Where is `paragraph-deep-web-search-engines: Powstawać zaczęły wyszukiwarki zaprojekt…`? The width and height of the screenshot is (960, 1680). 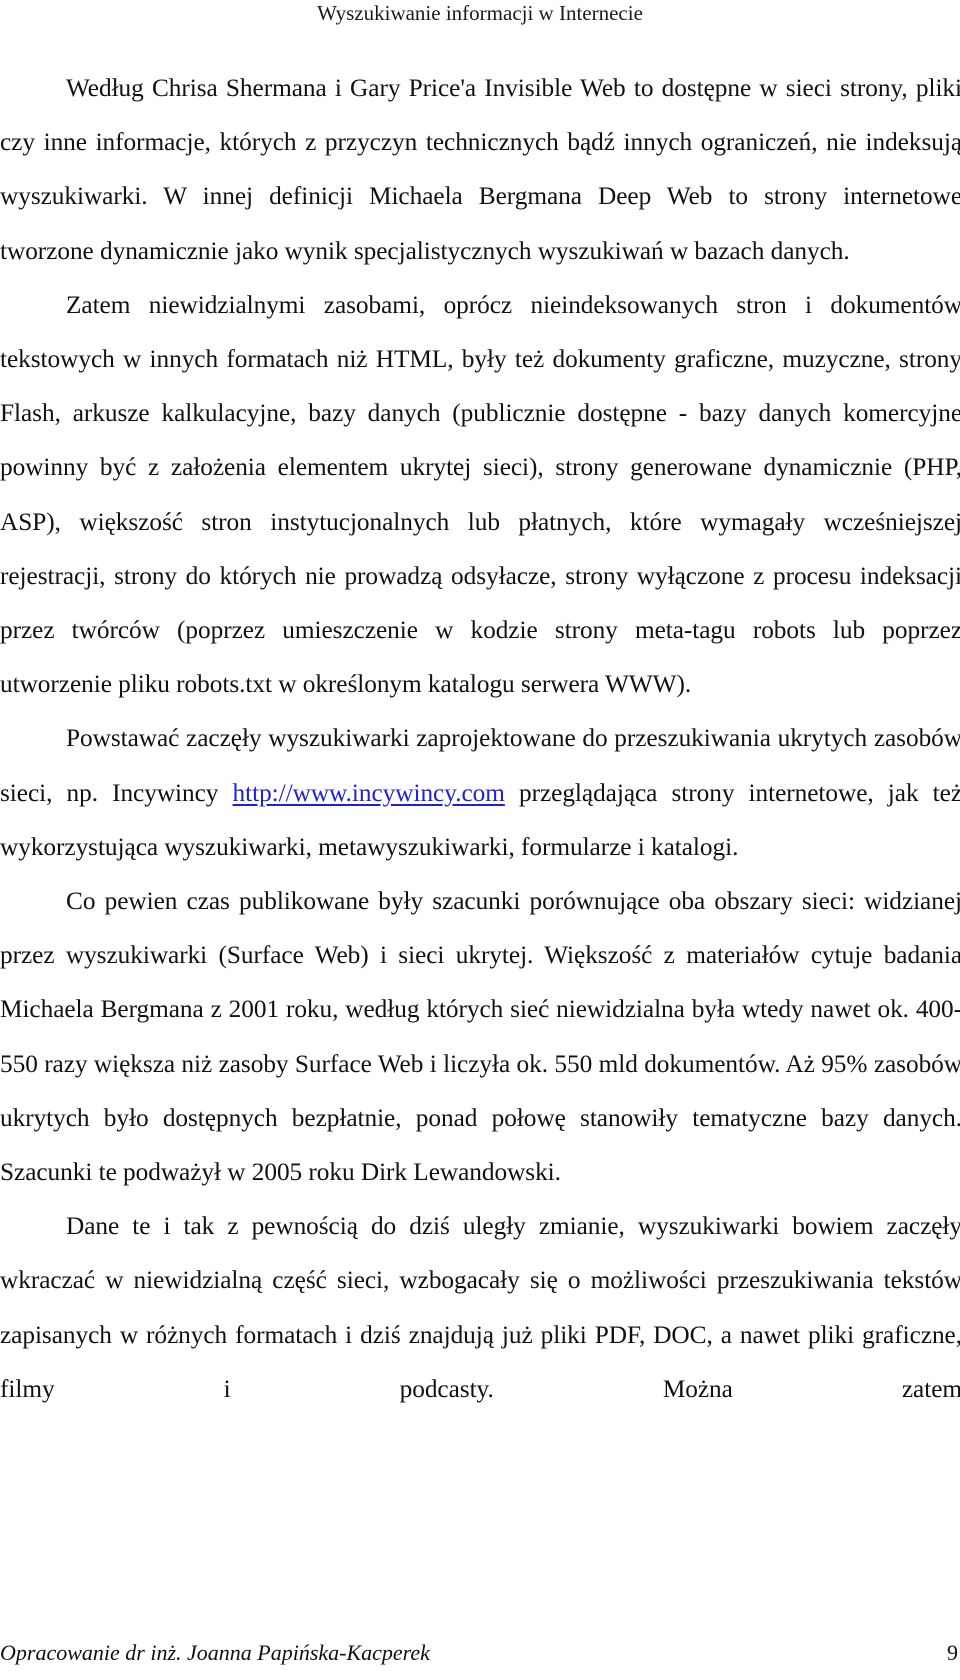 paragraph-deep-web-search-engines: Powstawać zaczęły wyszukiwarki zaprojekt… is located at coordinates (480, 792).